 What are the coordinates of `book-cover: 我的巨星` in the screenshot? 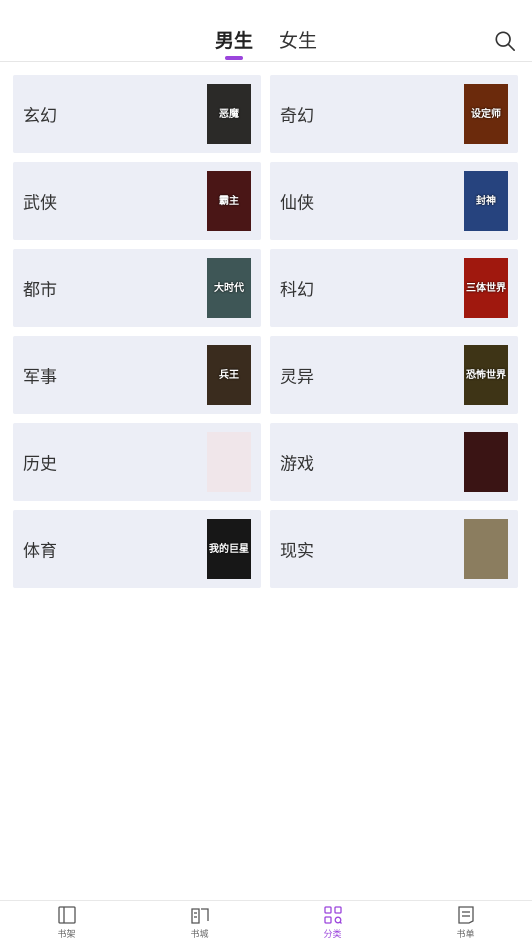 It's located at (229, 549).